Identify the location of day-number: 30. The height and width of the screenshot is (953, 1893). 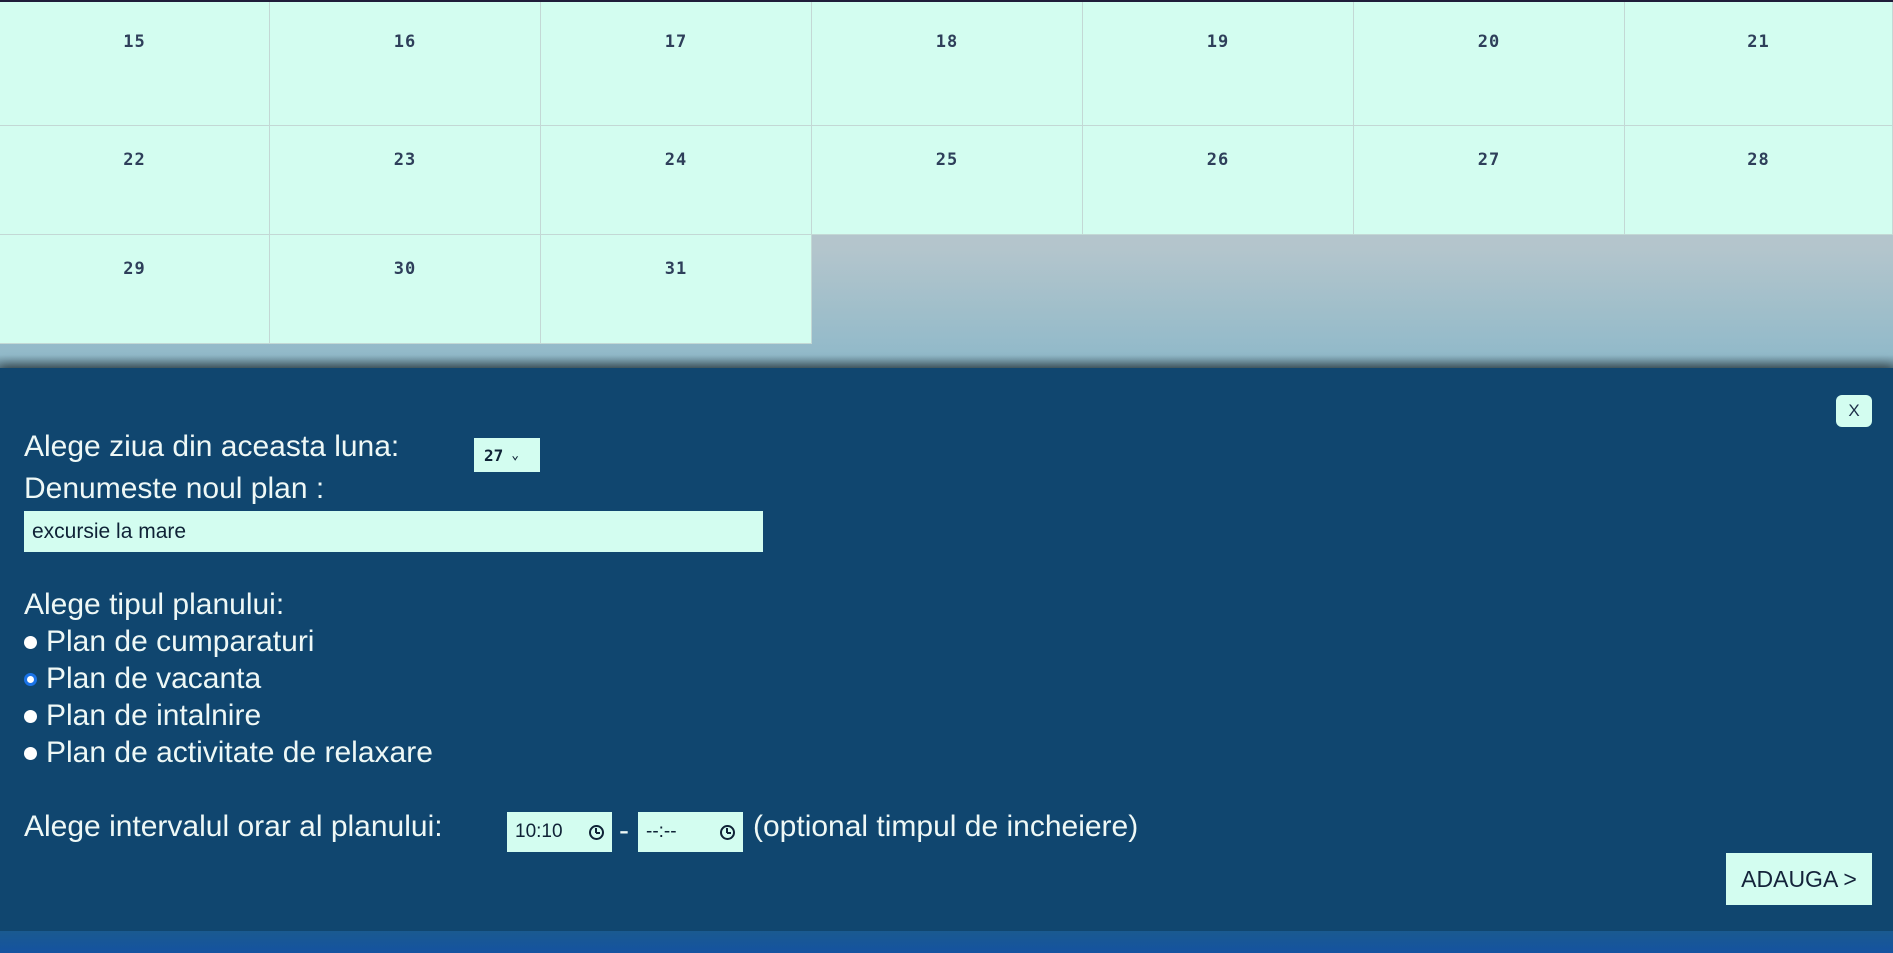
(405, 269).